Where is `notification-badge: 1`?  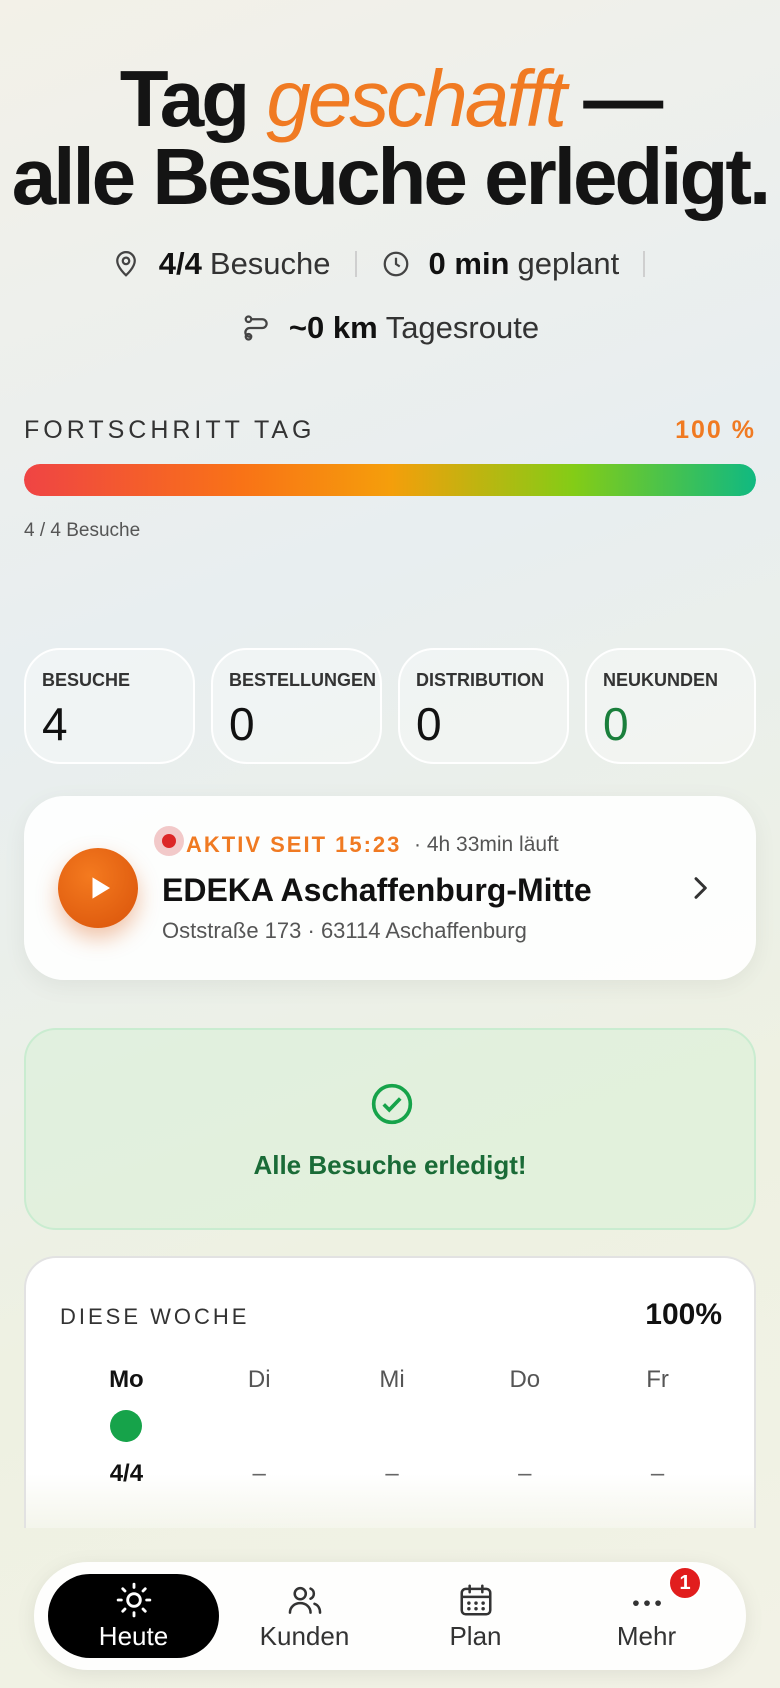
notification-badge: 1 is located at coordinates (685, 1583).